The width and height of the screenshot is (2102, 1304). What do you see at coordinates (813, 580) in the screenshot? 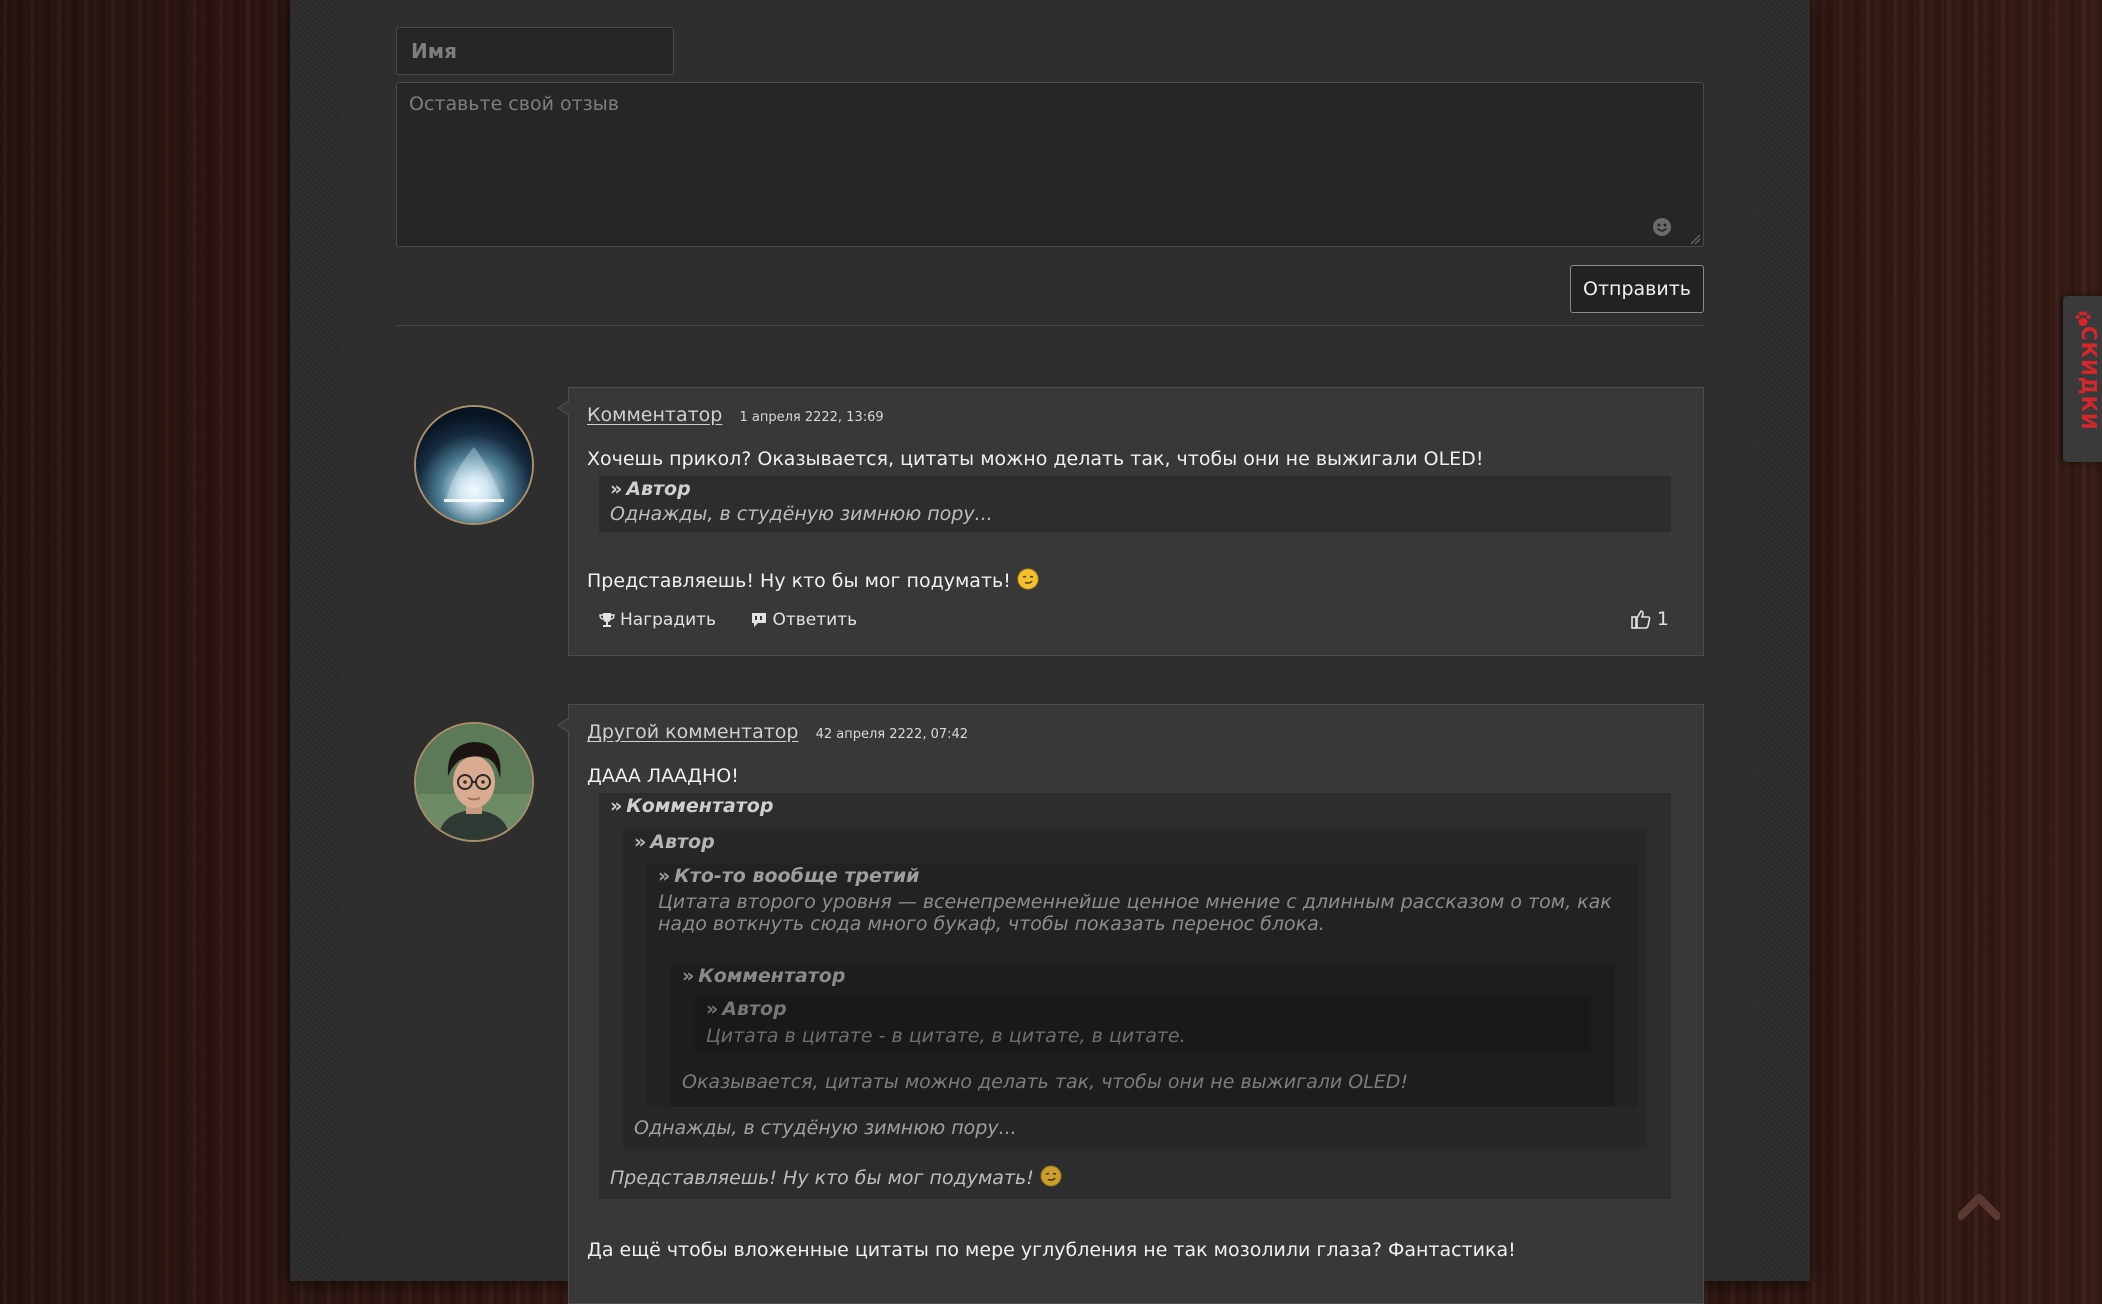
I see `comment-text-after: Представляешь! Ну кто бы мог подумать!` at bounding box center [813, 580].